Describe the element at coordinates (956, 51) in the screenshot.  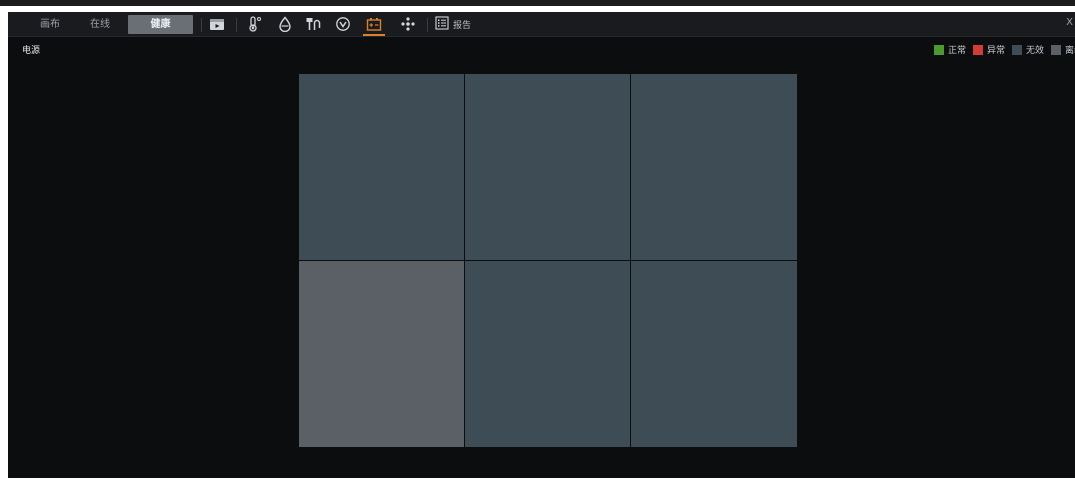
I see `legend-label: 正常` at that location.